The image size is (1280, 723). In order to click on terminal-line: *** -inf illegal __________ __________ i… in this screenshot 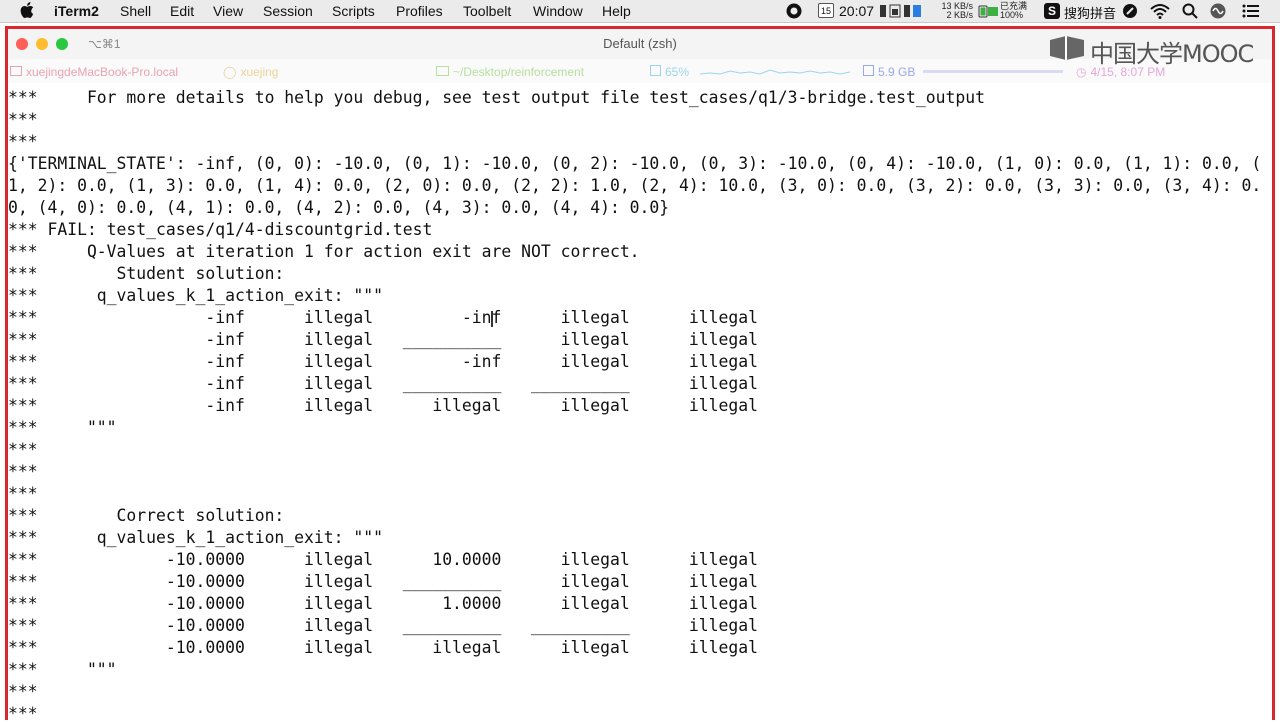, I will do `click(383, 383)`.